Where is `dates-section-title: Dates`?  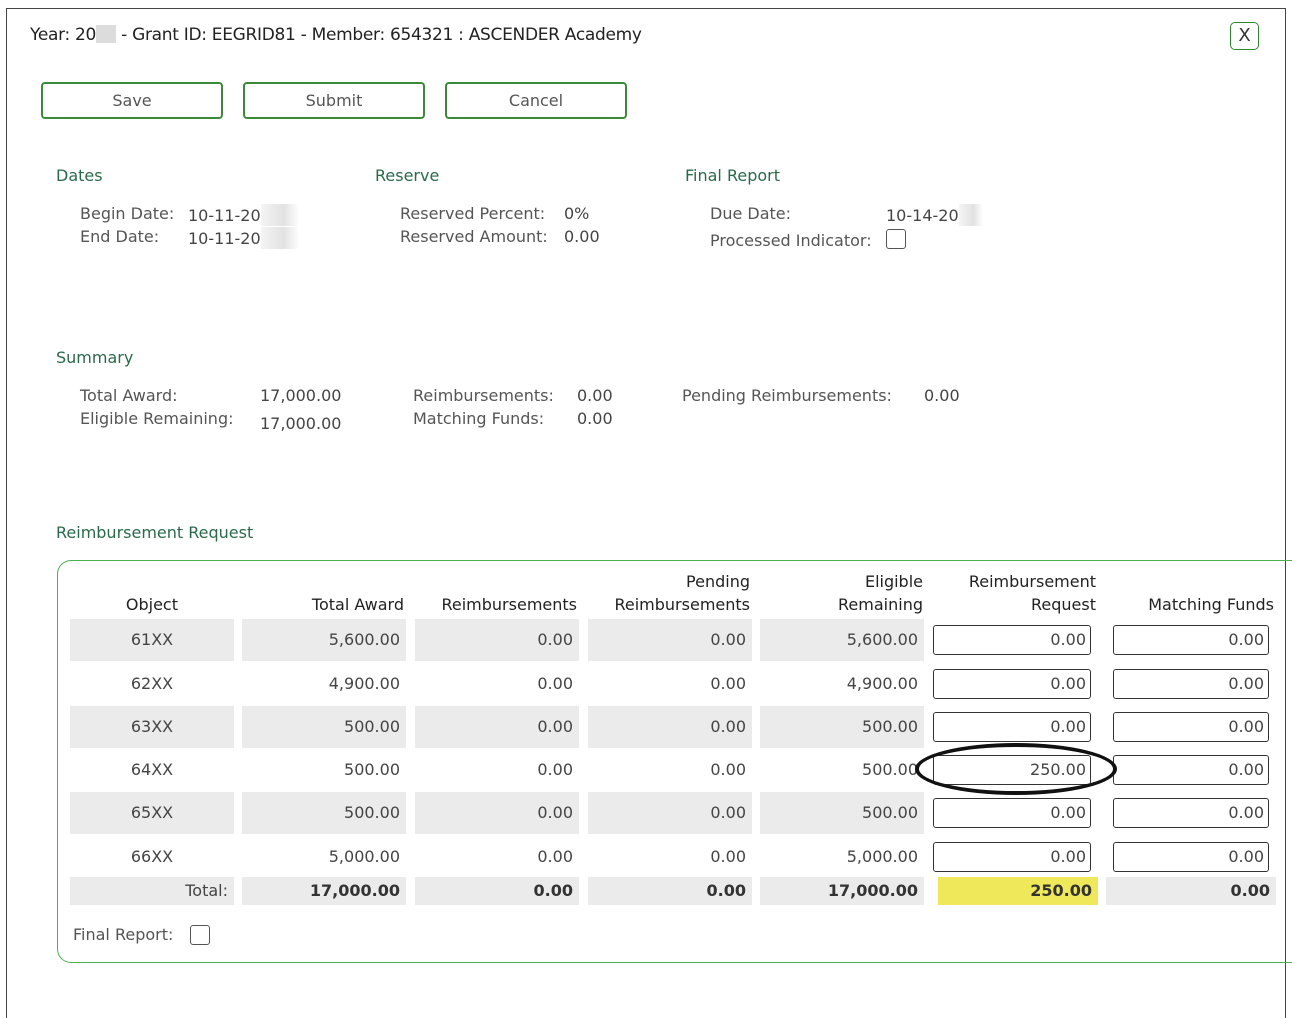
dates-section-title: Dates is located at coordinates (79, 175).